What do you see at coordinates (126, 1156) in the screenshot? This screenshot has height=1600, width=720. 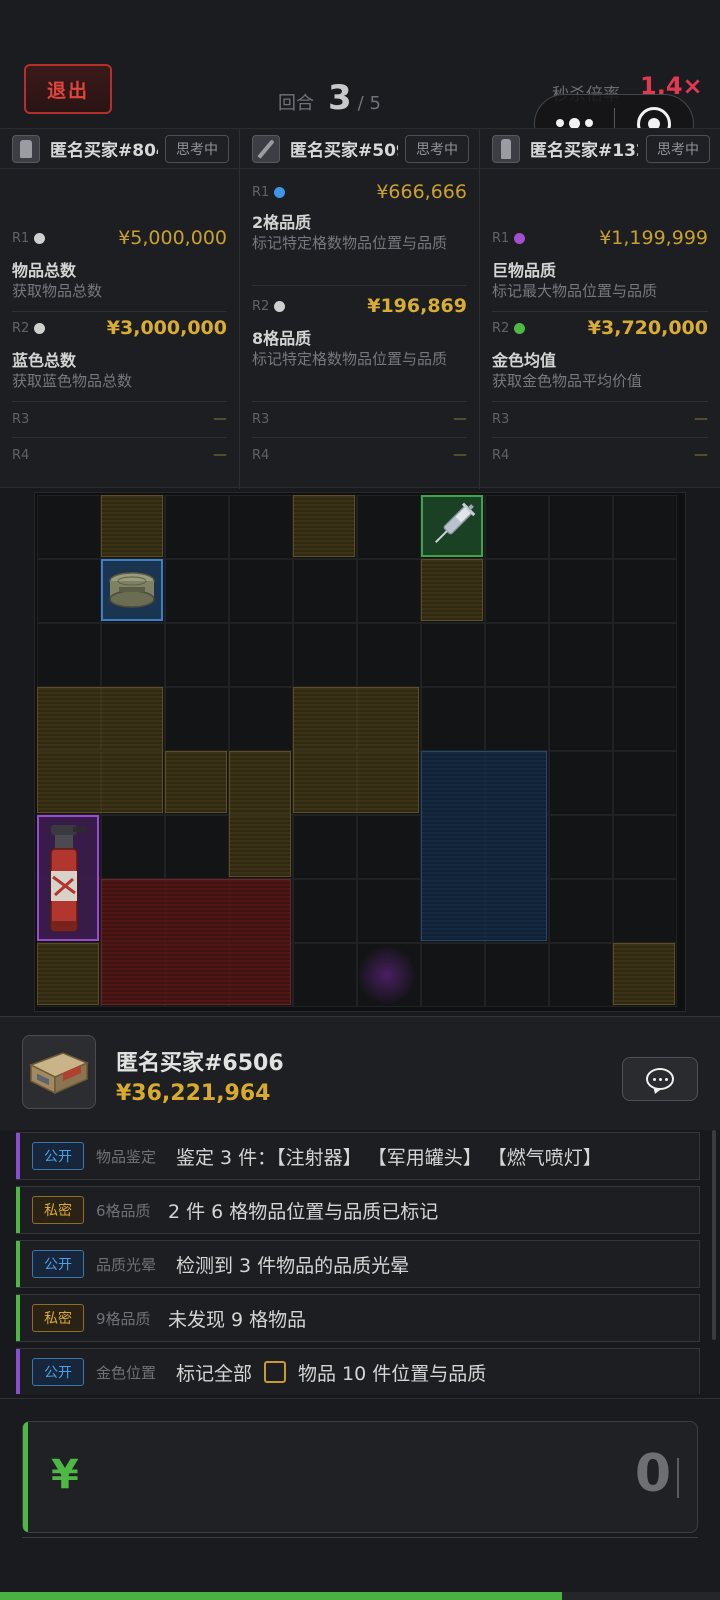 I see `log-type: 物品鉴定` at bounding box center [126, 1156].